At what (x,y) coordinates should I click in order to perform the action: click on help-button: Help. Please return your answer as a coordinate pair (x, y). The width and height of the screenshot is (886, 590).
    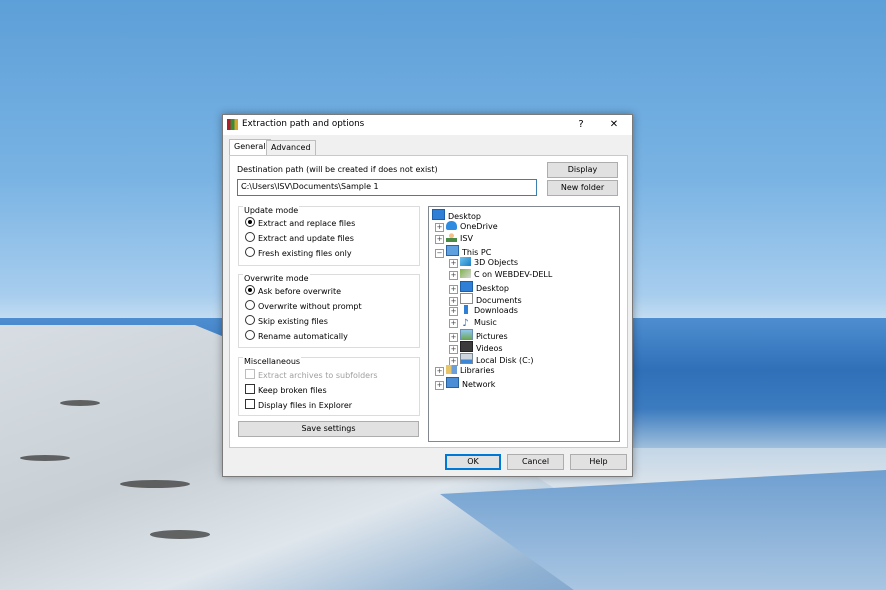
    Looking at the image, I should click on (598, 462).